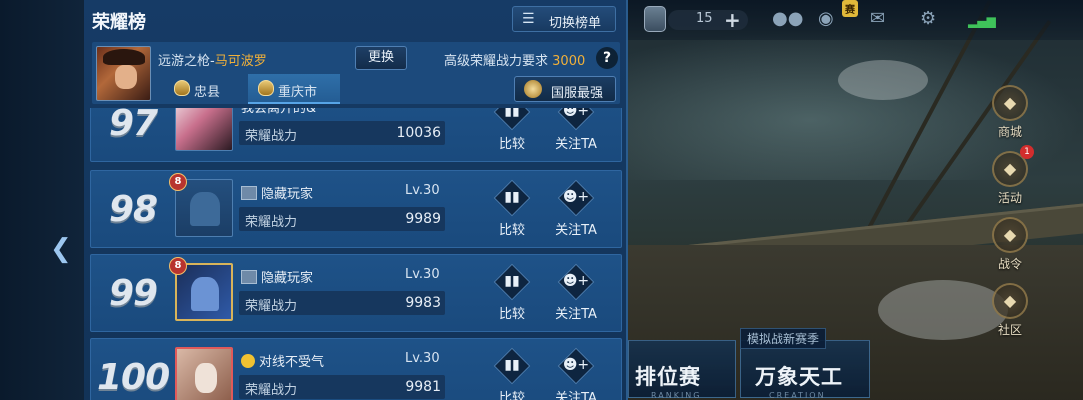 The image size is (1083, 400). I want to click on national-best-button: 国服最强, so click(565, 89).